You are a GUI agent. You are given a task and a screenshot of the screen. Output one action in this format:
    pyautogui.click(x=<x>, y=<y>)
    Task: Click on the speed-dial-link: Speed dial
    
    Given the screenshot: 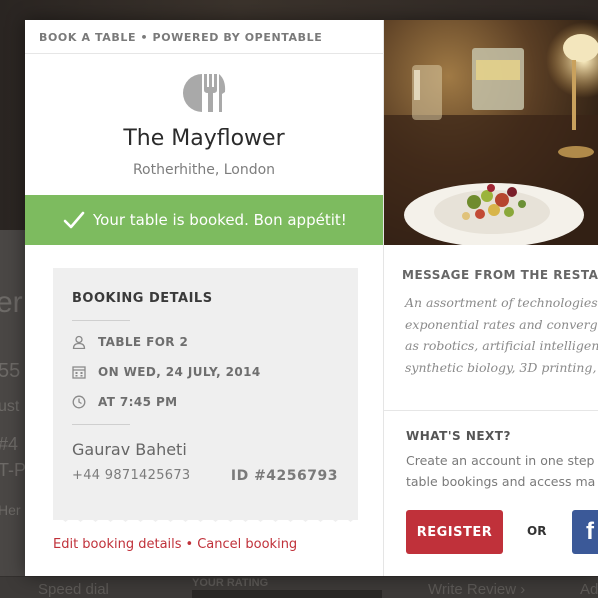 What is the action you would take?
    pyautogui.click(x=73, y=589)
    